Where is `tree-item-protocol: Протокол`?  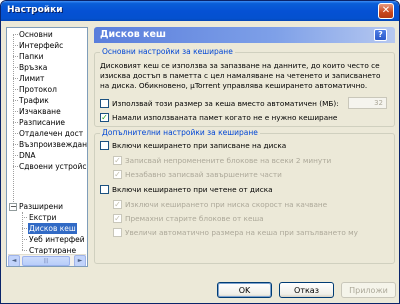 tree-item-protocol: Протокол is located at coordinates (38, 89).